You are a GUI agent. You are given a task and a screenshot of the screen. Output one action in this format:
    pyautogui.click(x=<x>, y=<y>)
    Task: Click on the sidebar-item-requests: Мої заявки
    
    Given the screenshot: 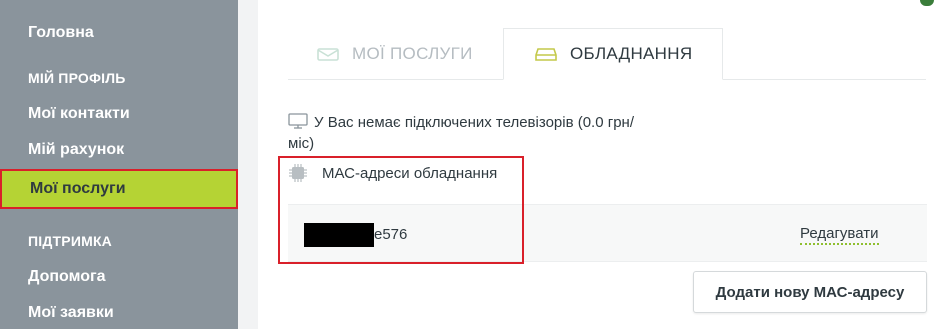 What is the action you would take?
    pyautogui.click(x=119, y=312)
    